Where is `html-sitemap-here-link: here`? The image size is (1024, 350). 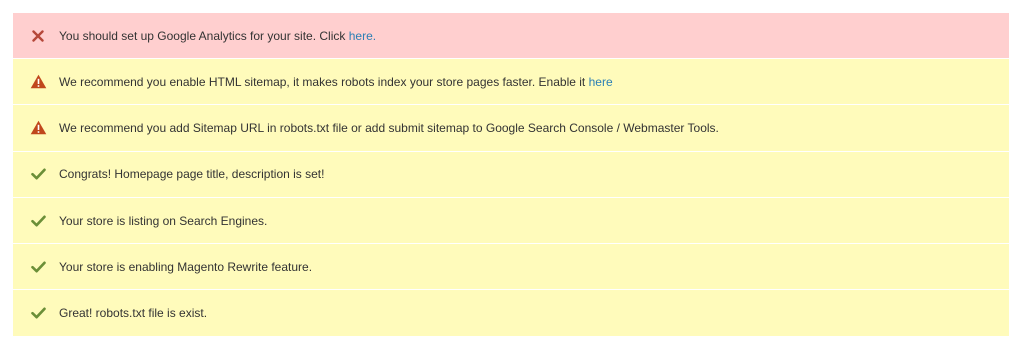 html-sitemap-here-link: here is located at coordinates (601, 82).